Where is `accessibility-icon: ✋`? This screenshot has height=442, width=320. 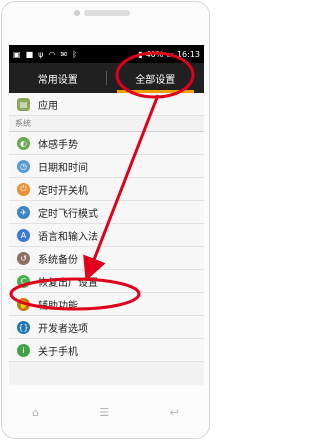 accessibility-icon: ✋ is located at coordinates (23, 304).